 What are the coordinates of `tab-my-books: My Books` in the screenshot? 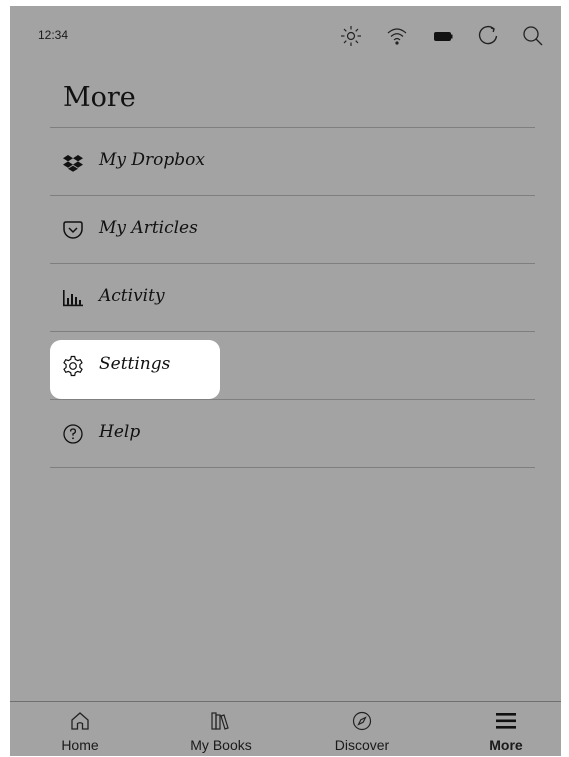 It's located at (221, 729).